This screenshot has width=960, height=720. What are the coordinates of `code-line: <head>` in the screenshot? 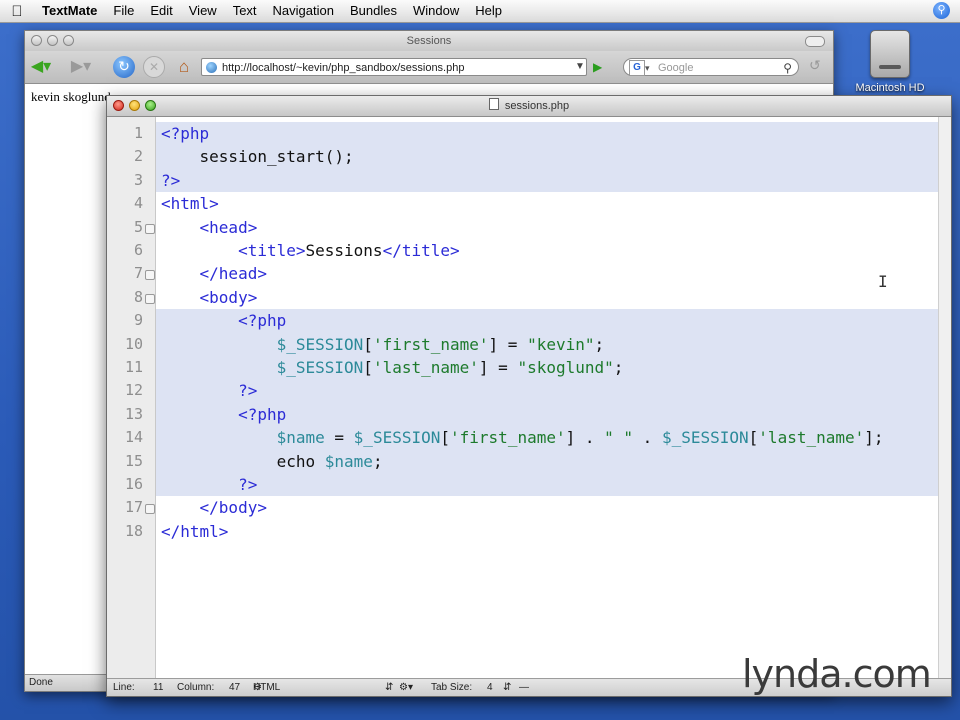 It's located at (547, 227).